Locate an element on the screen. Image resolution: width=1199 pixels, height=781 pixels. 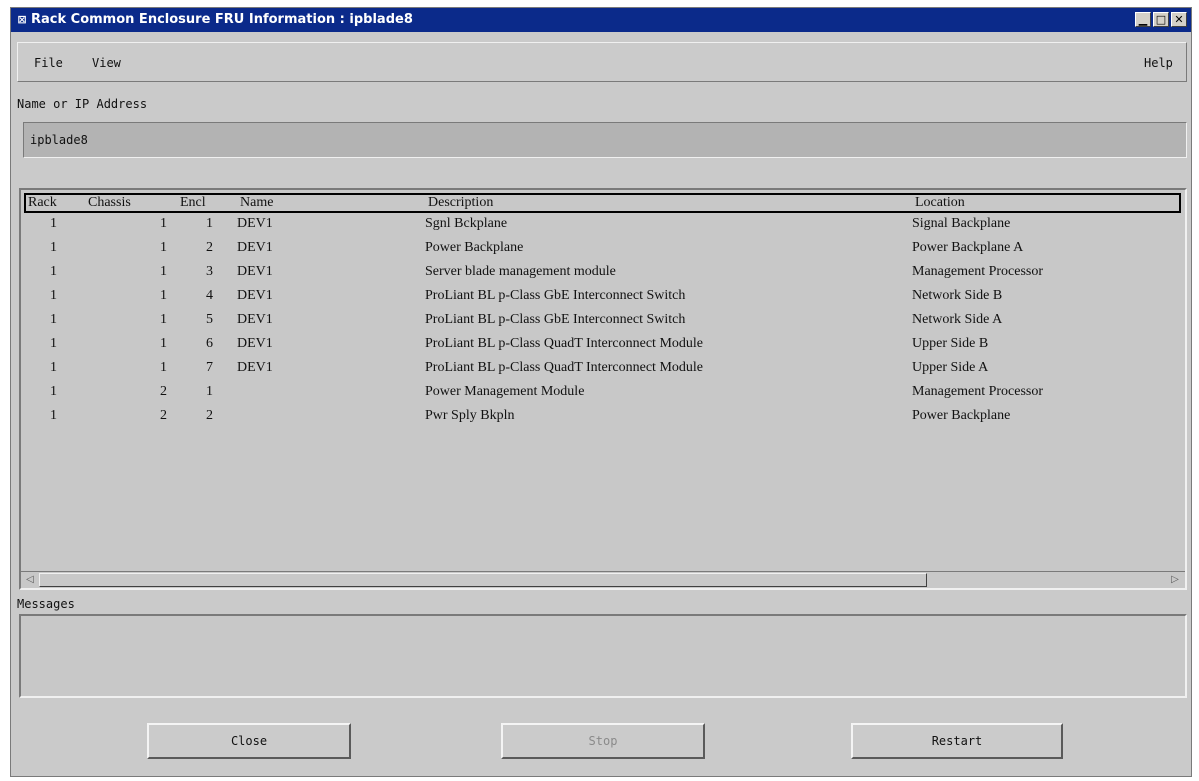
cell-location: Power Backplane A is located at coordinates (968, 247).